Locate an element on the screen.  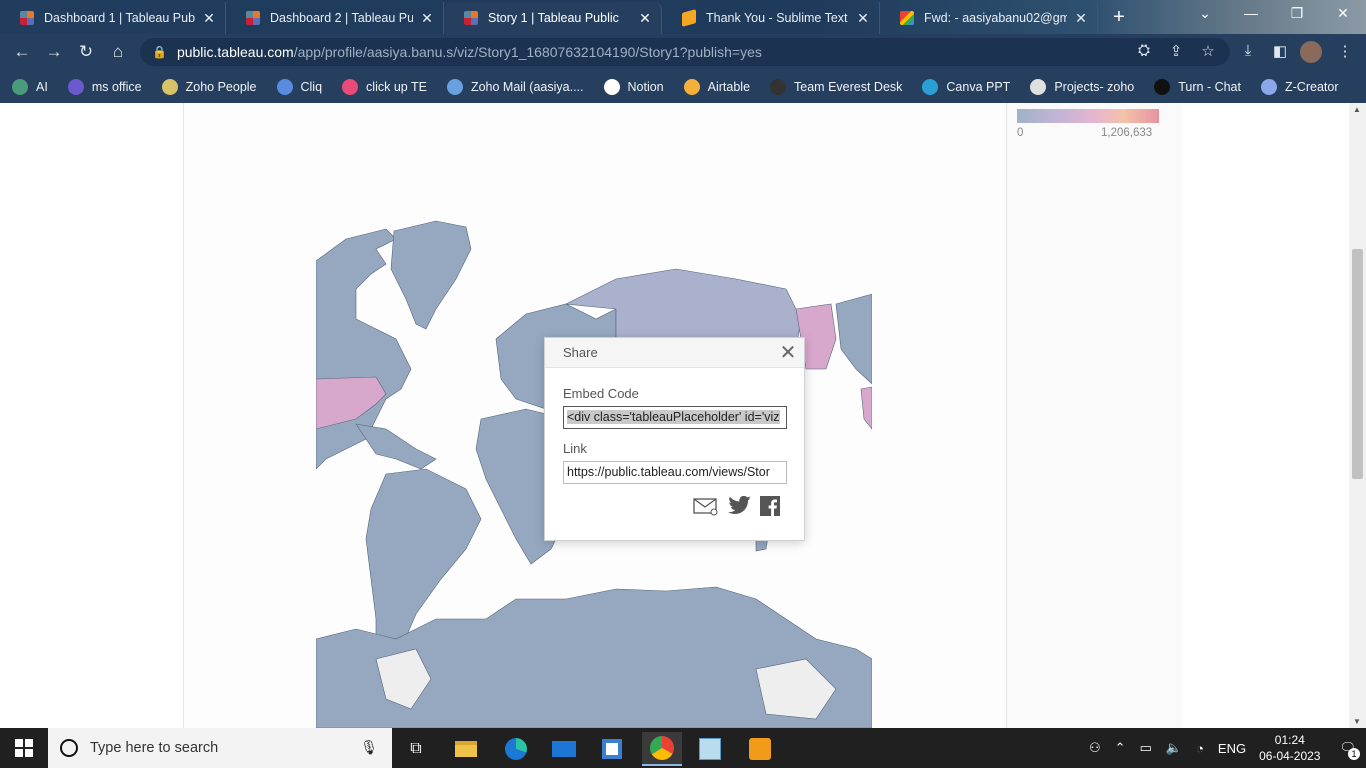
microphone-icon: 🎙 is located at coordinates (369, 747).